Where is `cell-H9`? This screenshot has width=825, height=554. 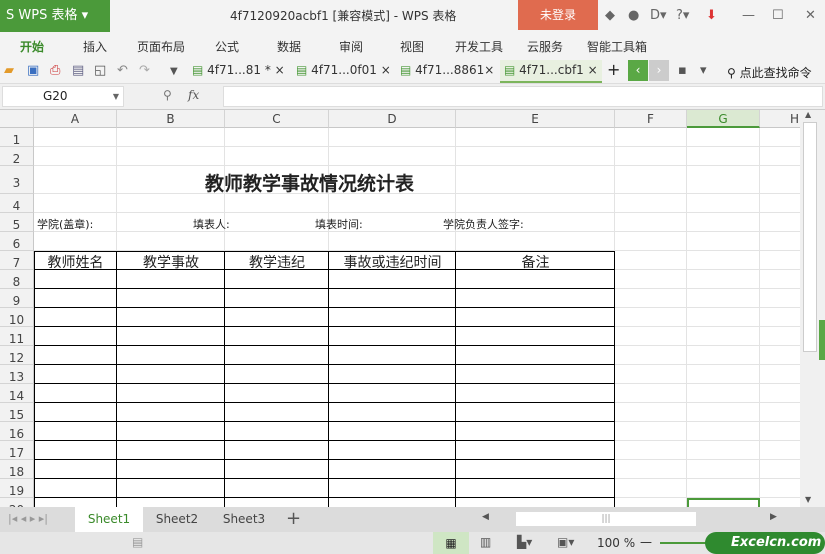
cell-H9 is located at coordinates (780, 298).